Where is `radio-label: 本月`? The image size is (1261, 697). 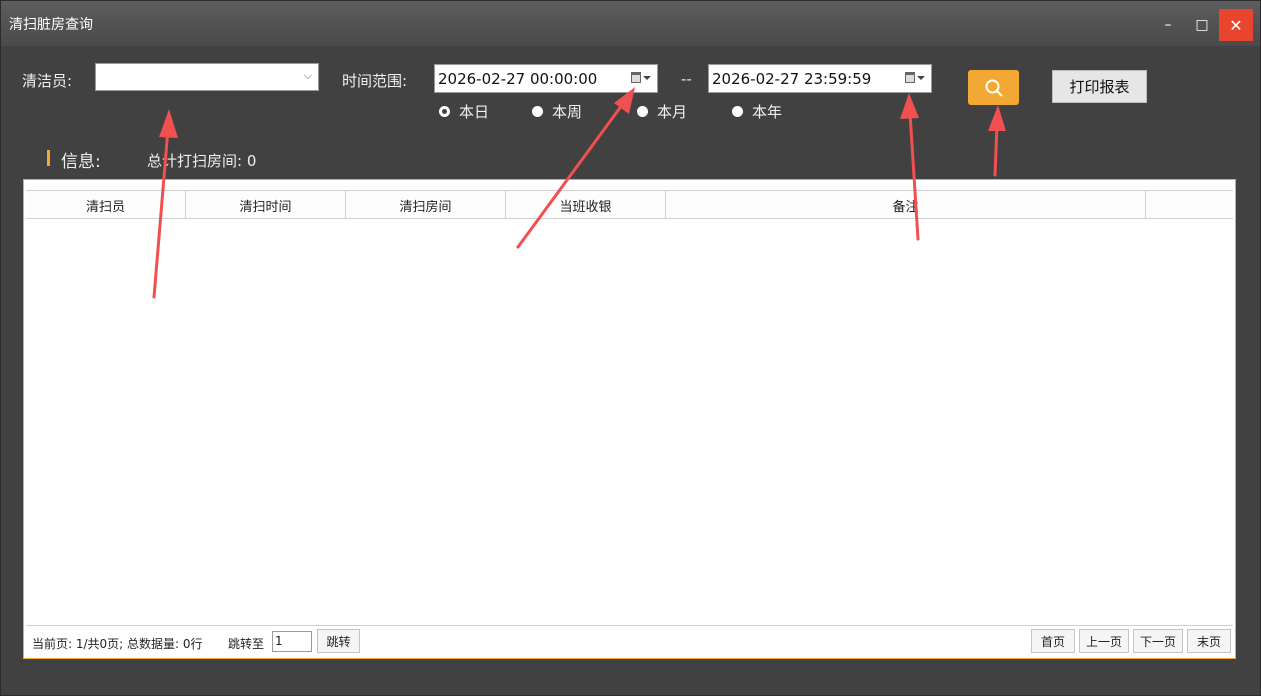
radio-label: 本月 is located at coordinates (672, 112).